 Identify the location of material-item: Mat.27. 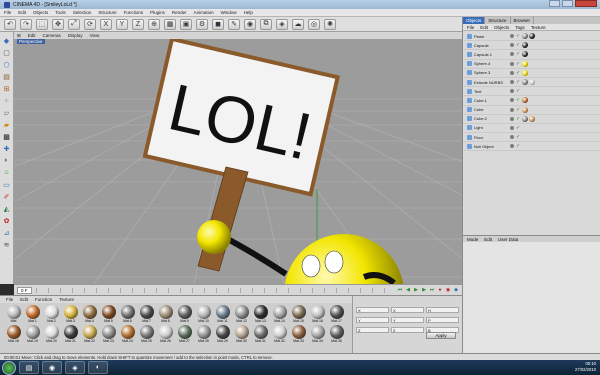
(184, 334).